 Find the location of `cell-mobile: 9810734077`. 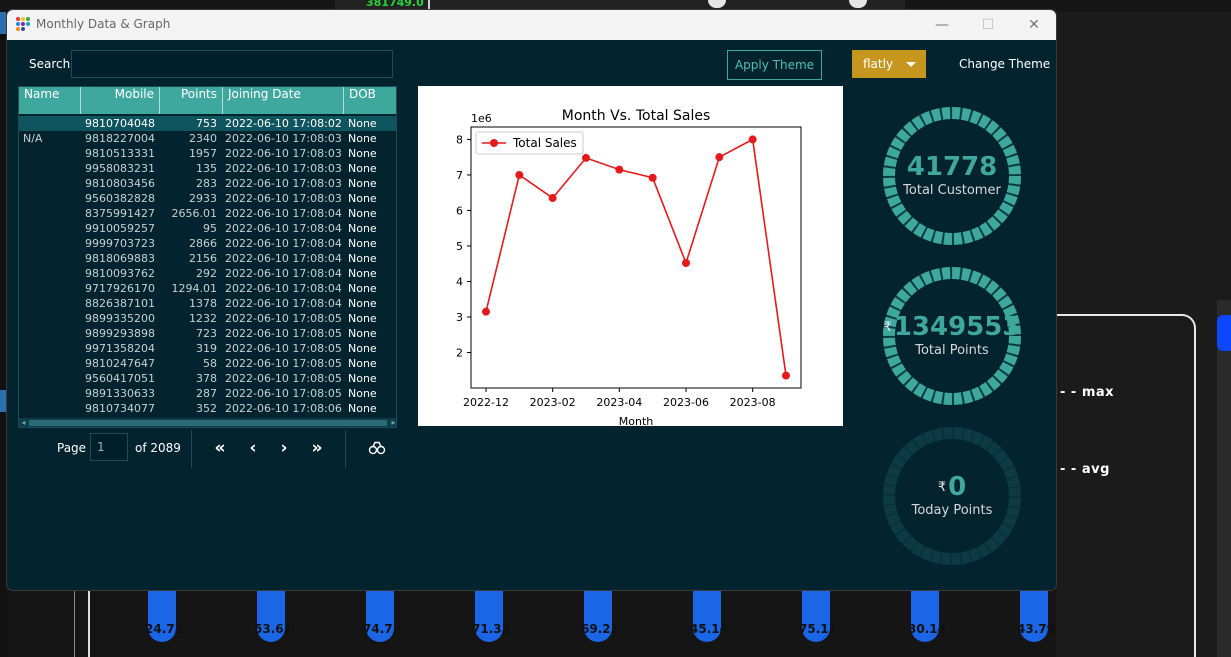

cell-mobile: 9810734077 is located at coordinates (120, 408).